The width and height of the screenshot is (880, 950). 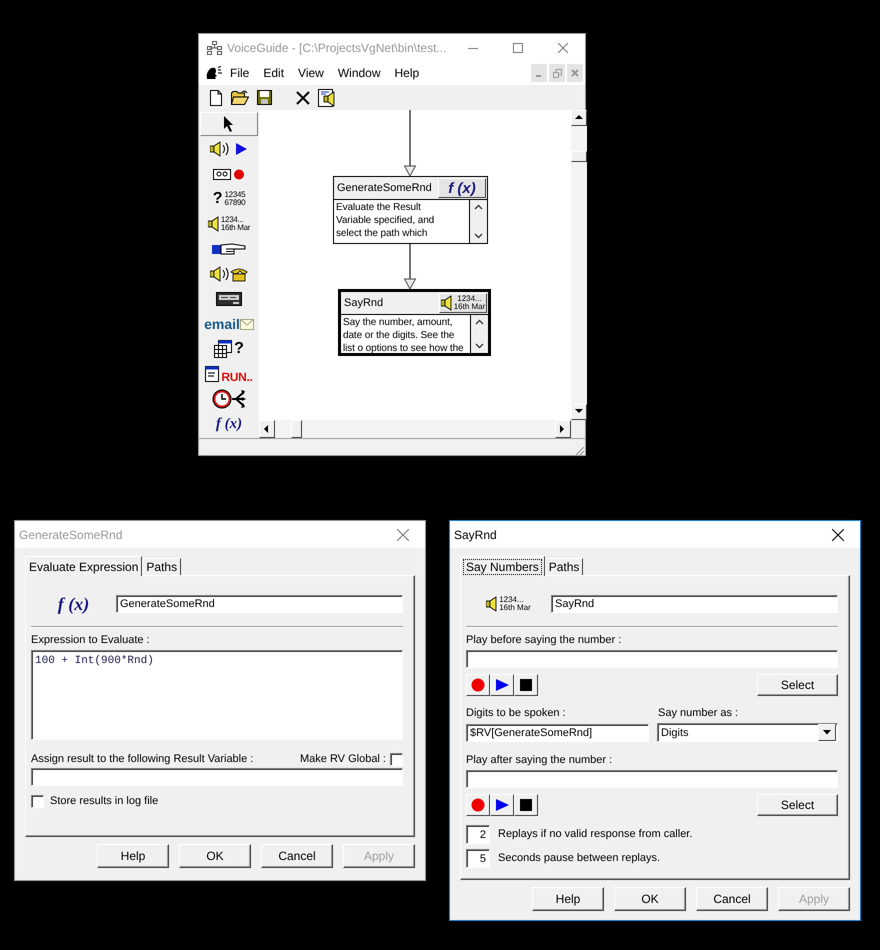 I want to click on connector-arrow, so click(x=410, y=267).